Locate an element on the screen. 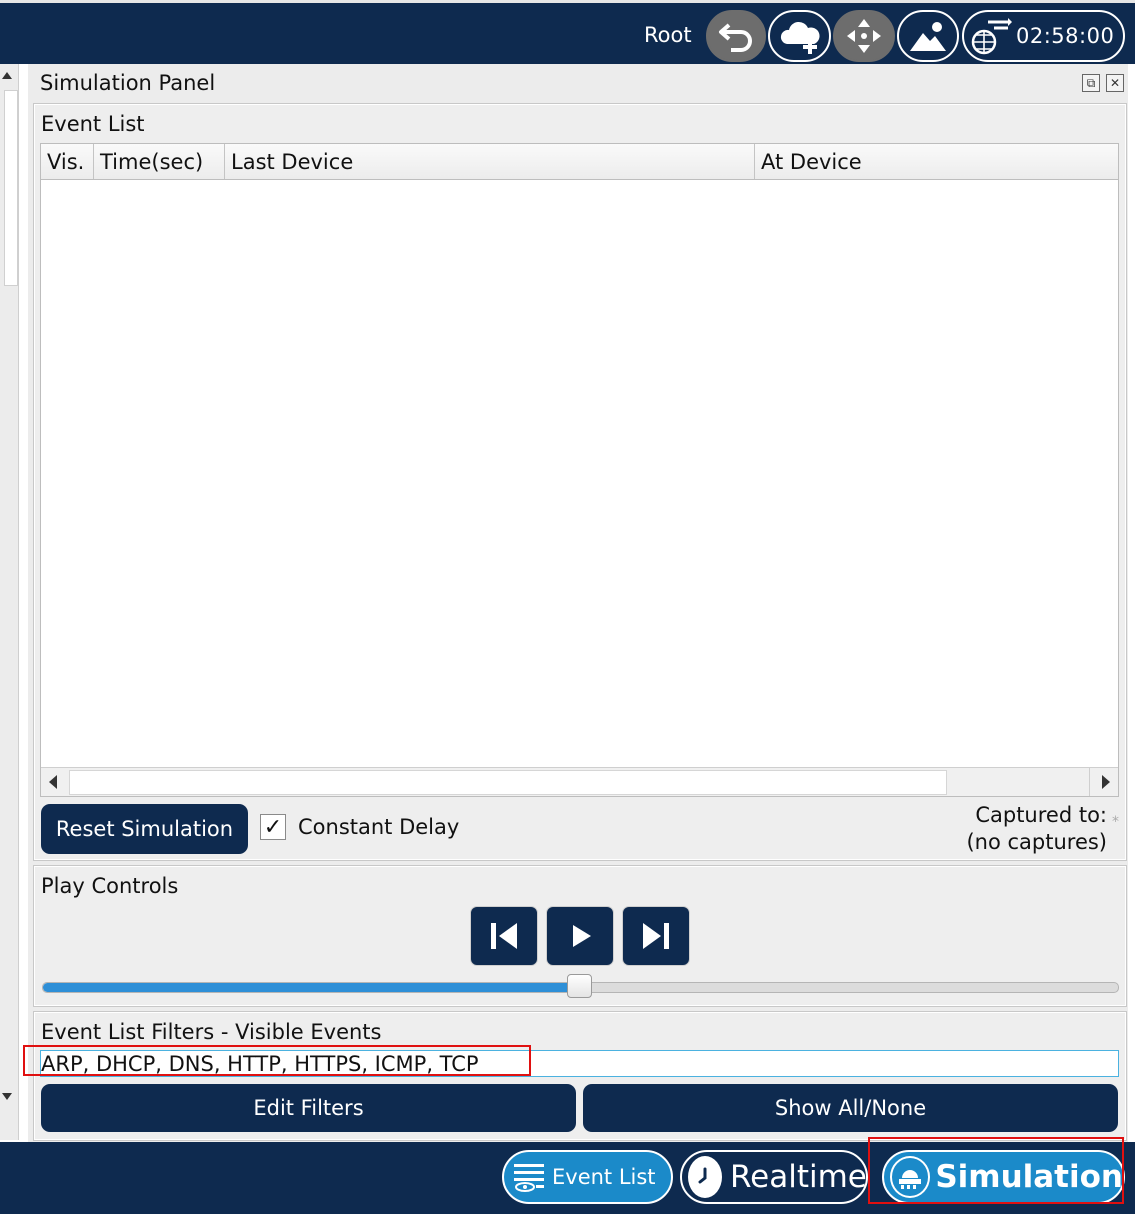 The image size is (1135, 1214). restore-icon: ⧉ is located at coordinates (1091, 83).